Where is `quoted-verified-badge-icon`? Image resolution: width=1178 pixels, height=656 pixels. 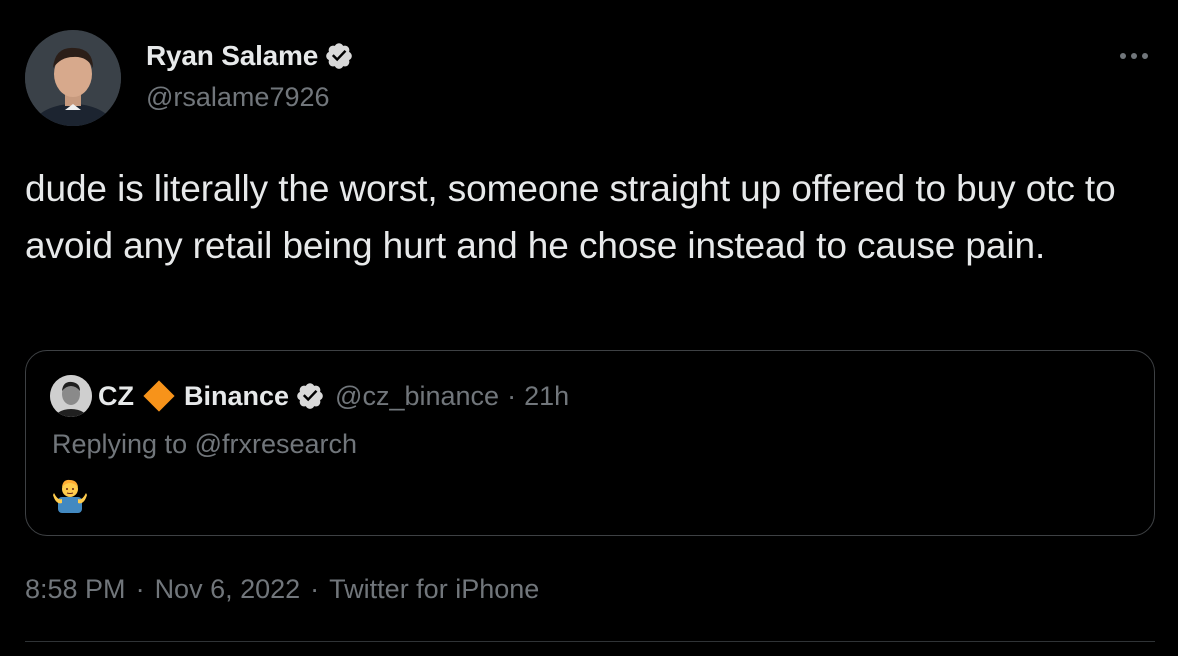
quoted-verified-badge-icon is located at coordinates (310, 396).